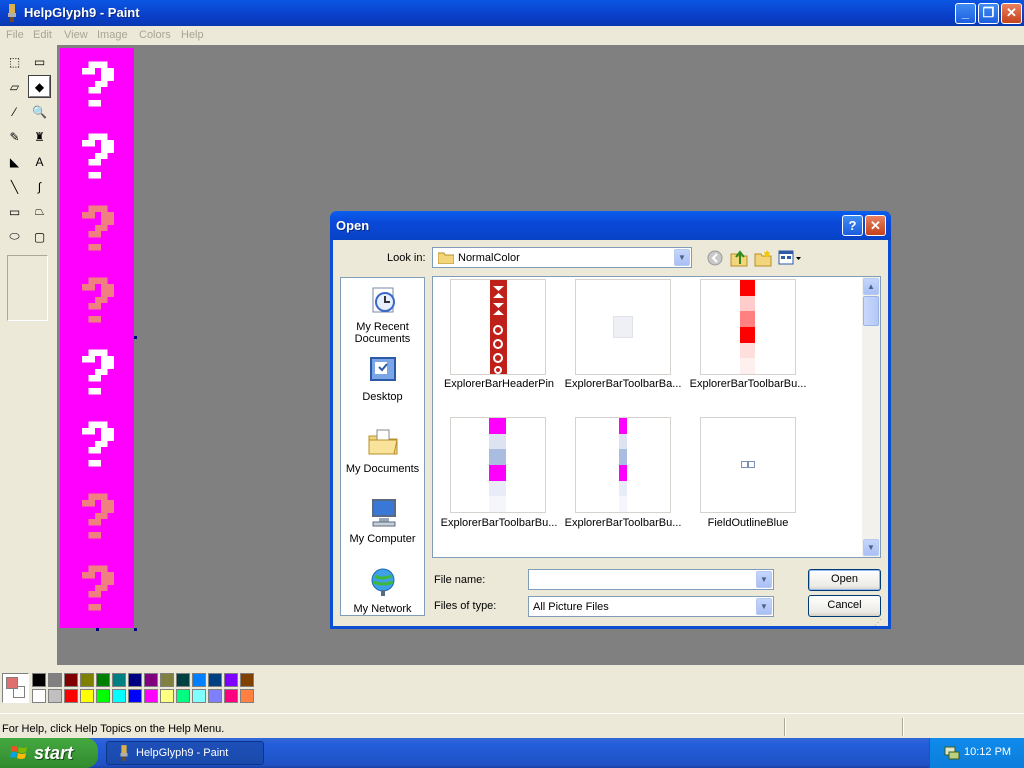 The height and width of the screenshot is (768, 1024). What do you see at coordinates (852, 225) in the screenshot?
I see `help-button: ?` at bounding box center [852, 225].